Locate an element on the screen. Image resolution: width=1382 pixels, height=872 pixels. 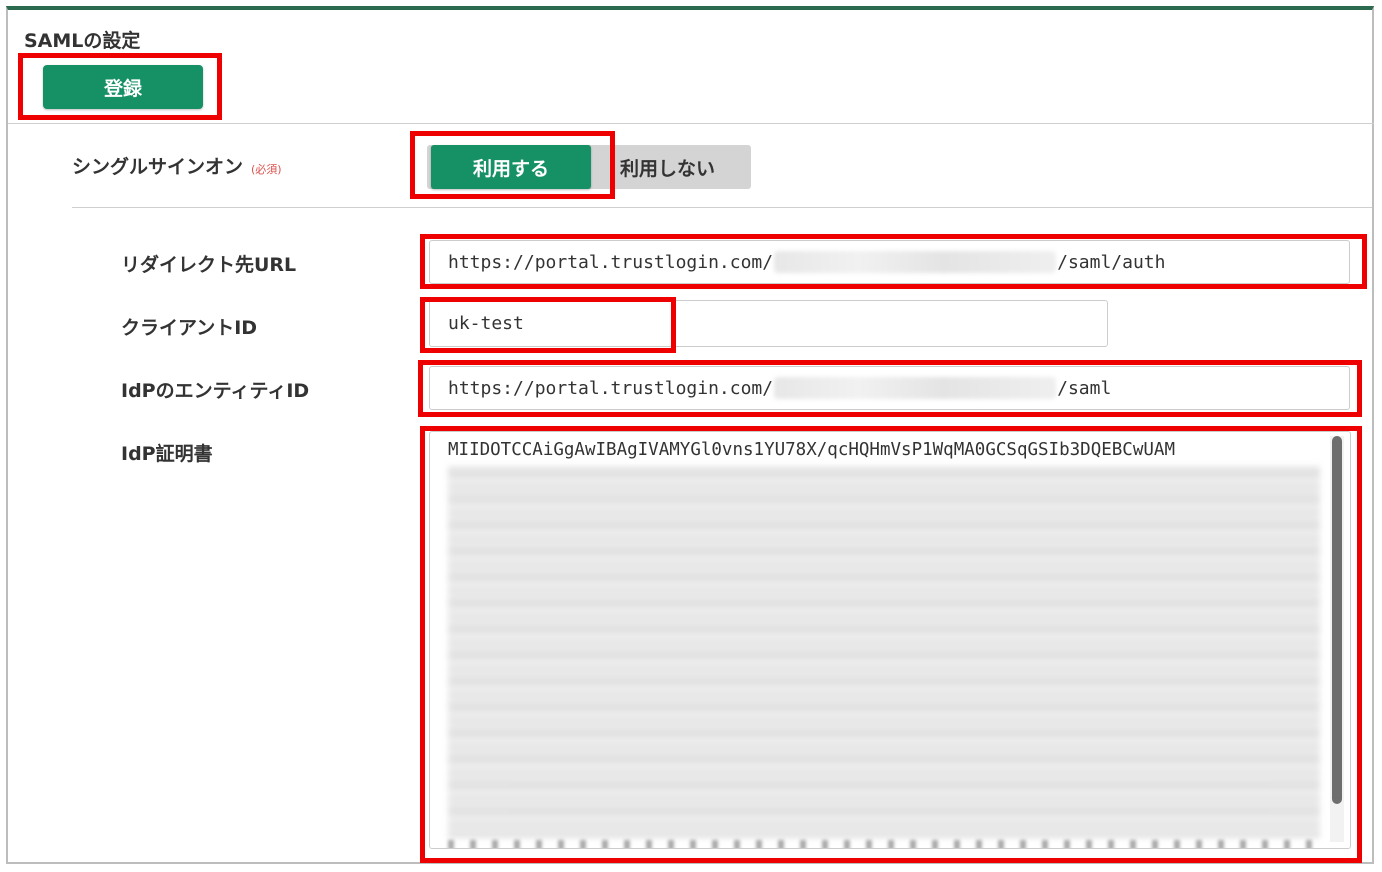
sso-on-button: 利用する is located at coordinates (511, 167).